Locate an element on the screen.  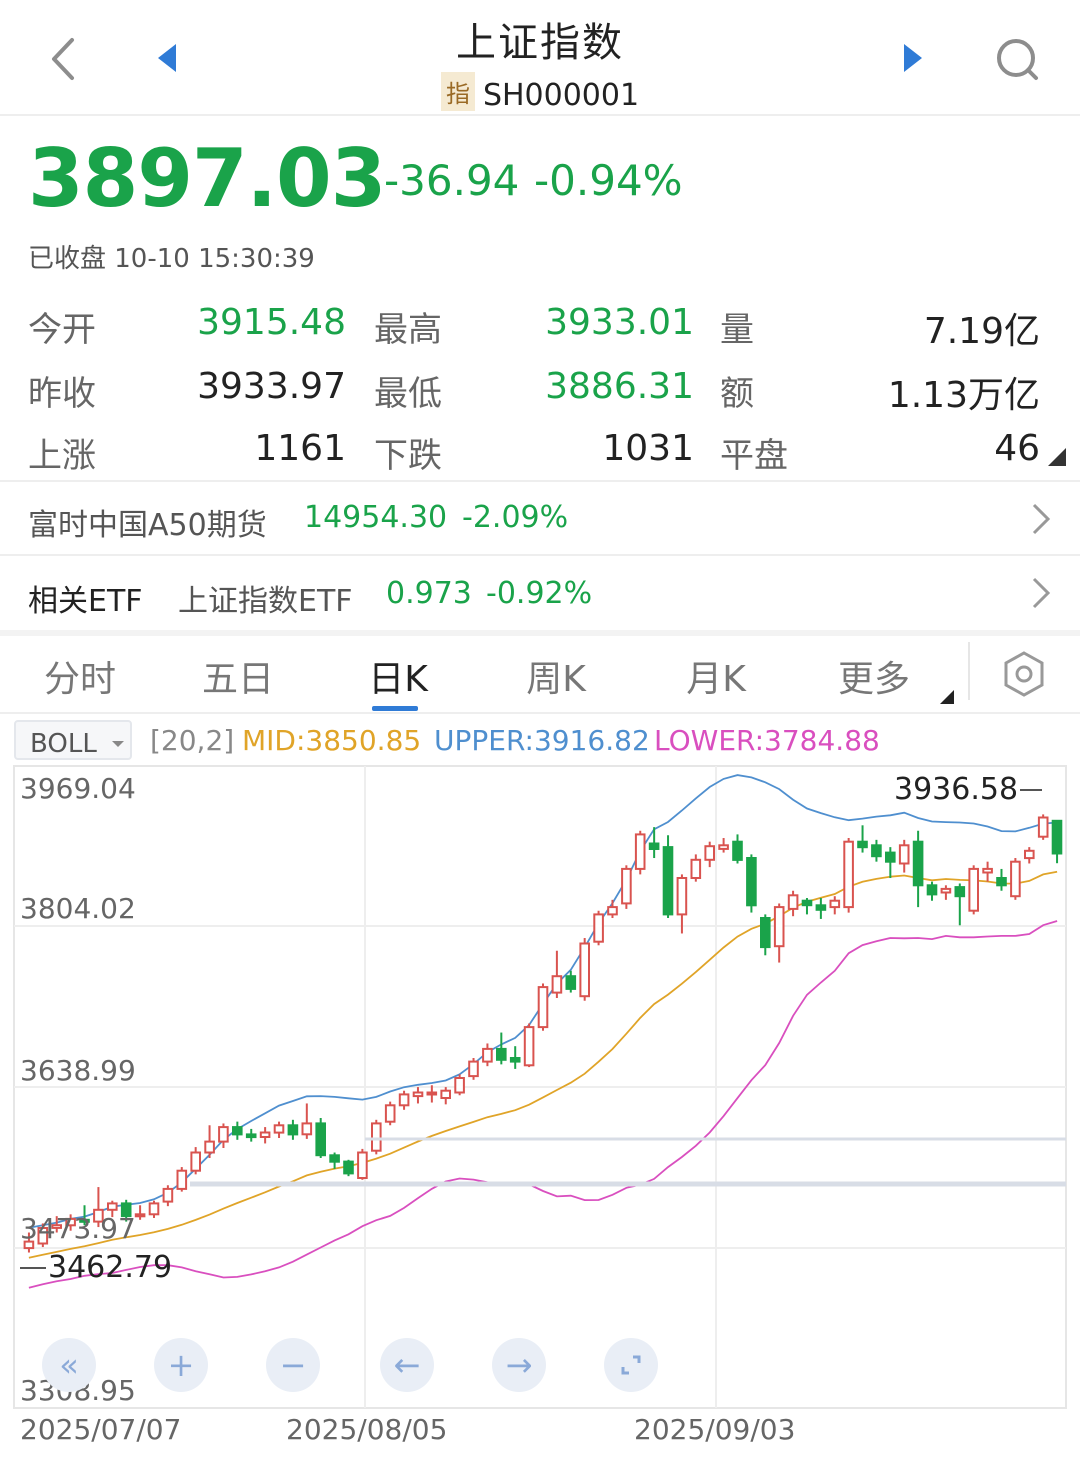
y-axis-label: 3473.97 is located at coordinates (78, 1228).